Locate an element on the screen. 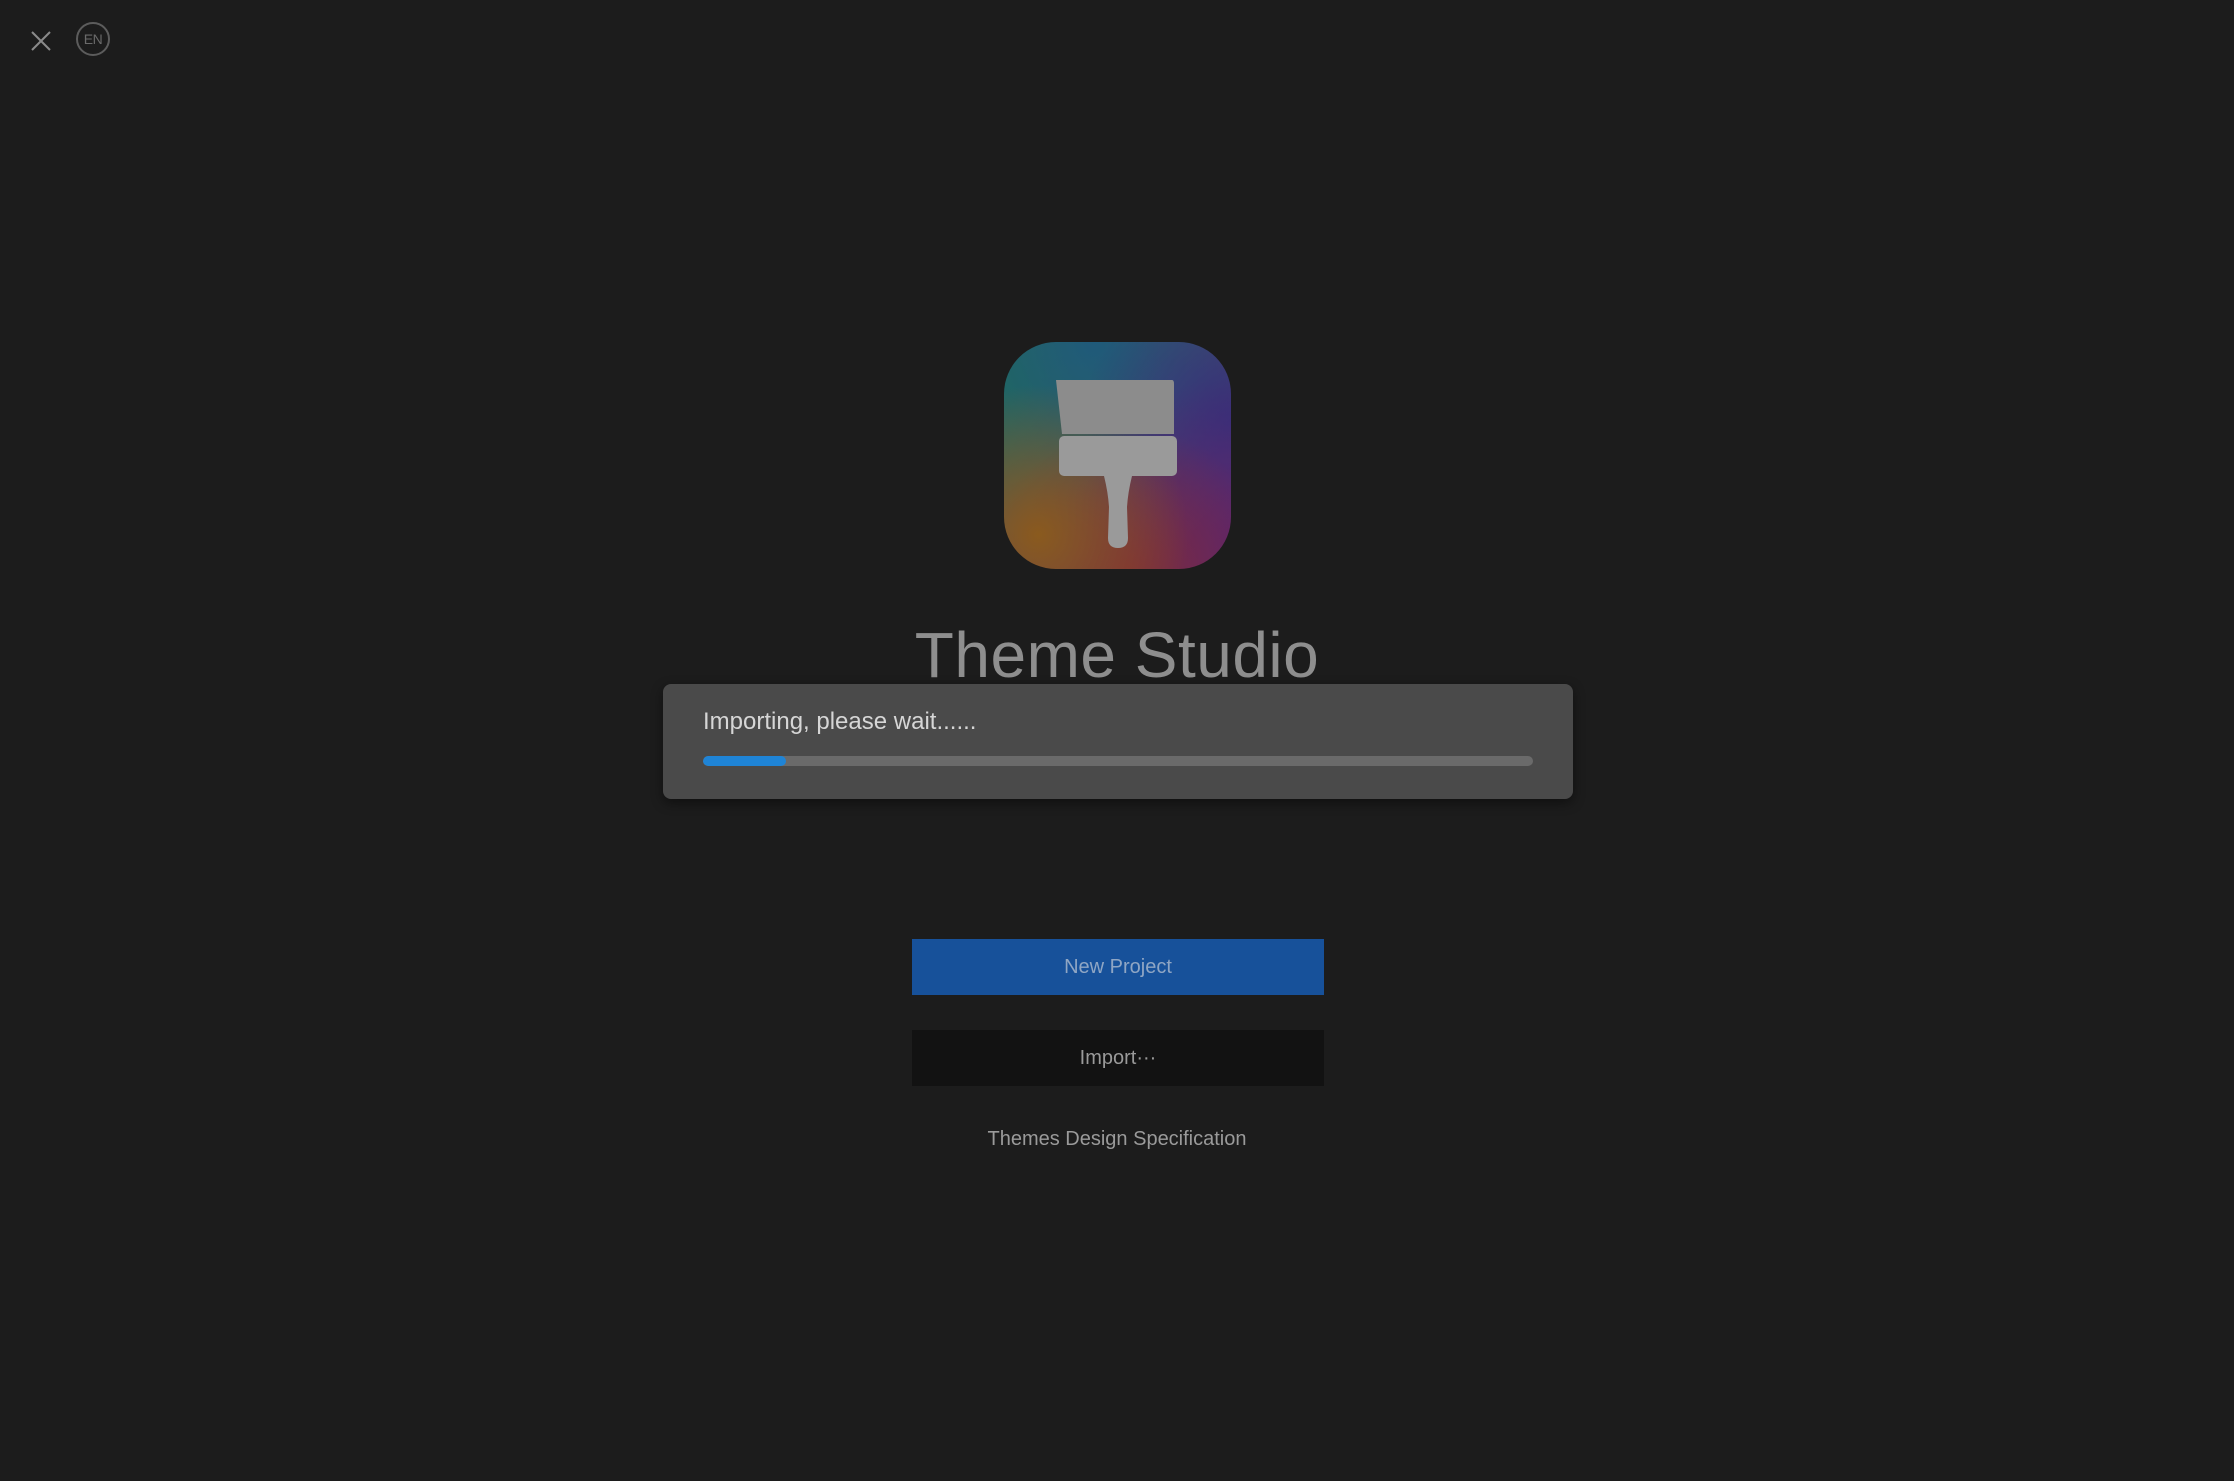 This screenshot has height=1481, width=2234. close-icon is located at coordinates (41, 41).